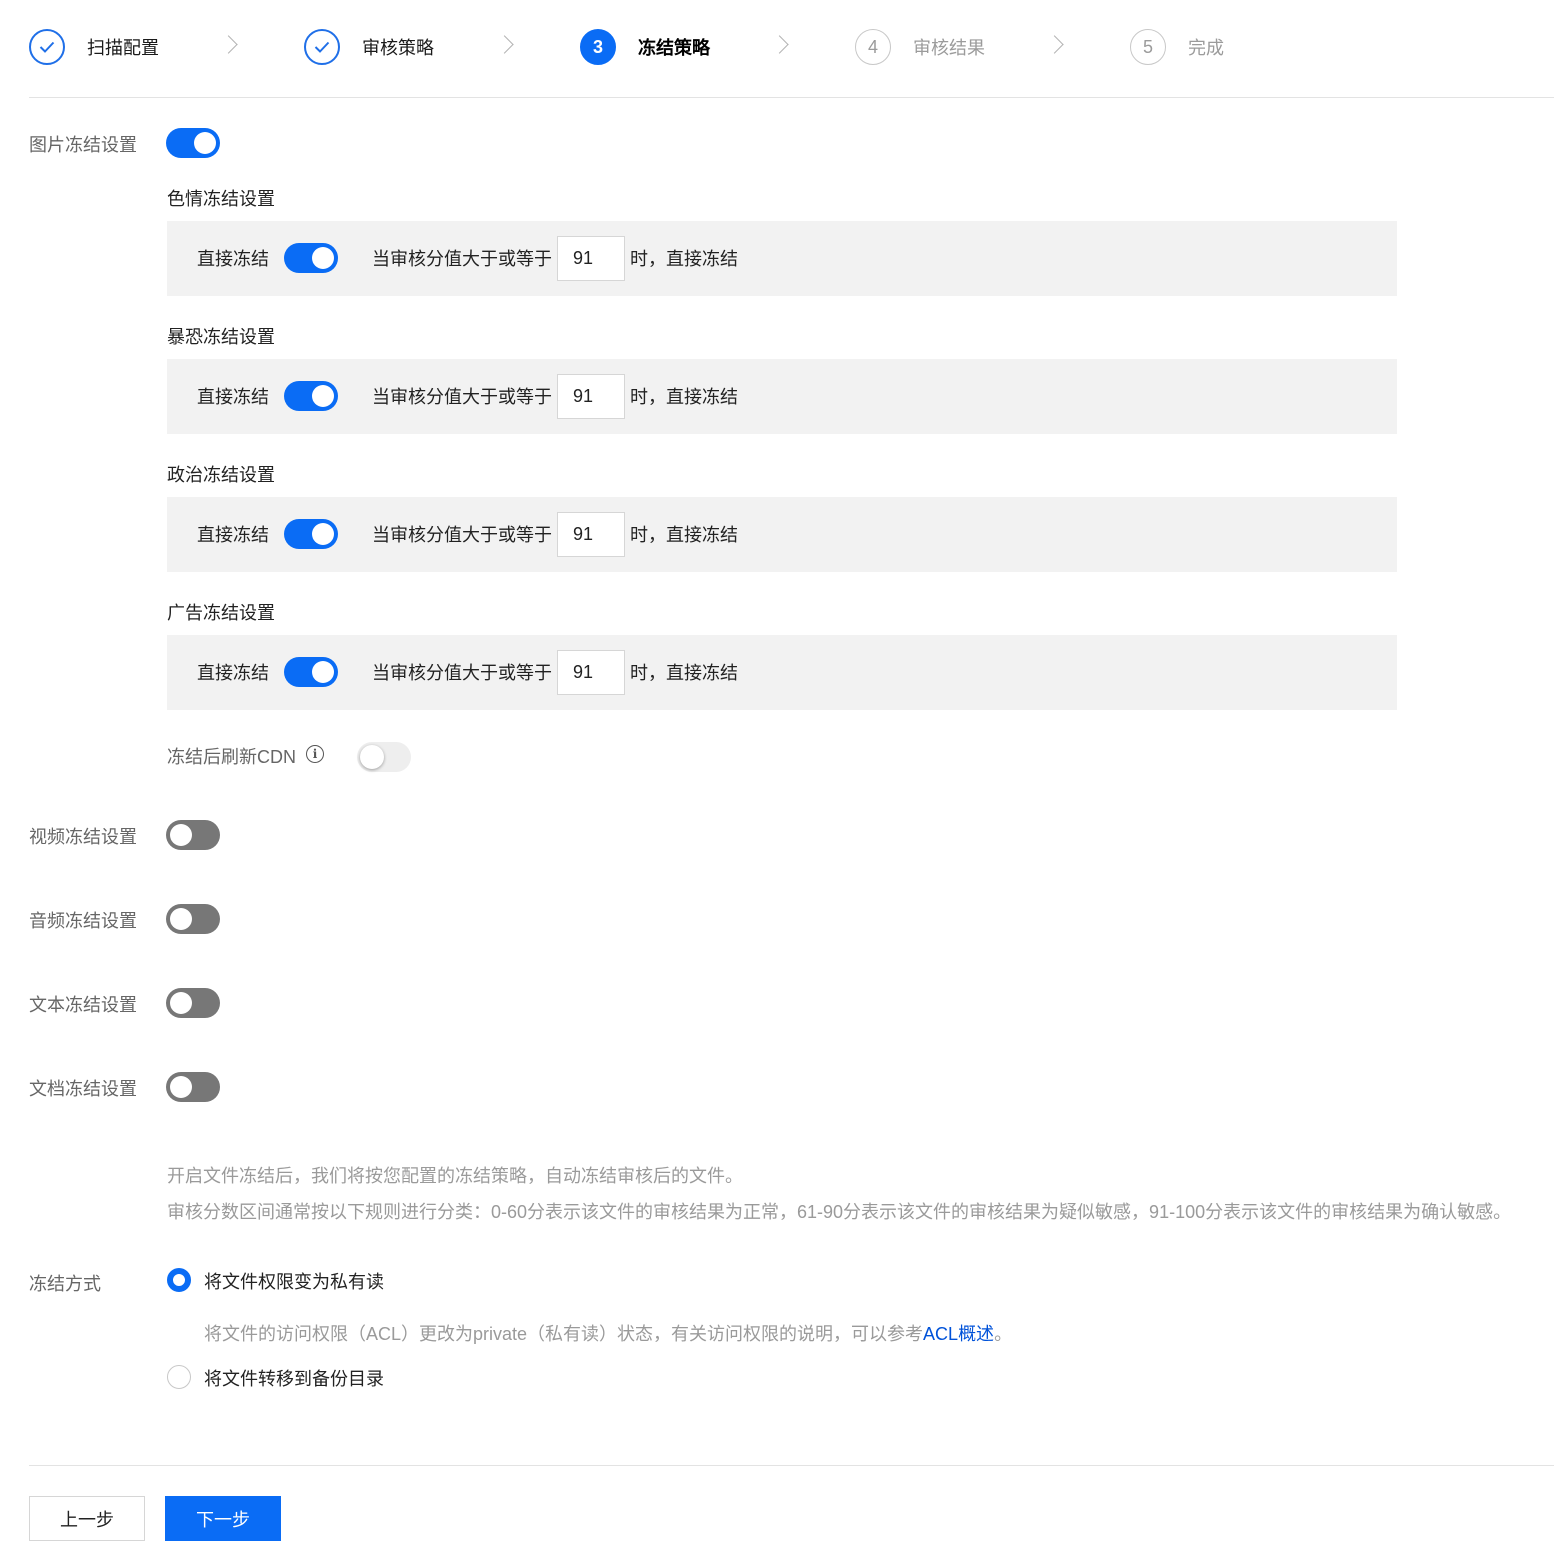  What do you see at coordinates (83, 921) in the screenshot?
I see `audio-freeze-label: 音频冻结设置` at bounding box center [83, 921].